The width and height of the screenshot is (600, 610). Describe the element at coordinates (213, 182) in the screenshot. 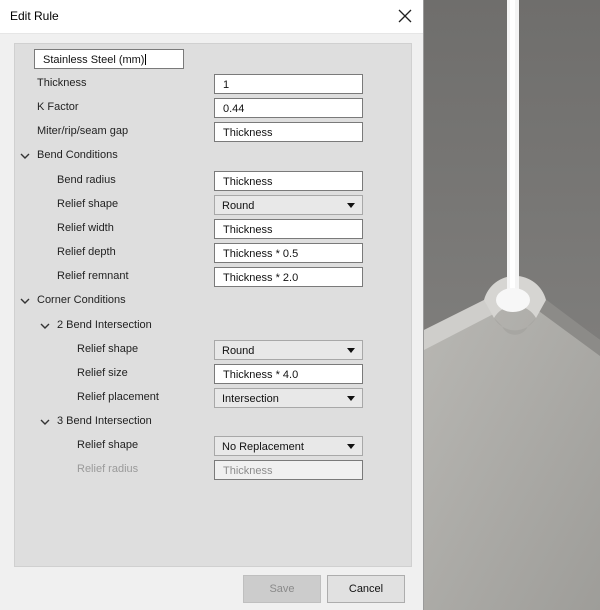

I see `bend-radius-row: Bend radius Thickness` at that location.